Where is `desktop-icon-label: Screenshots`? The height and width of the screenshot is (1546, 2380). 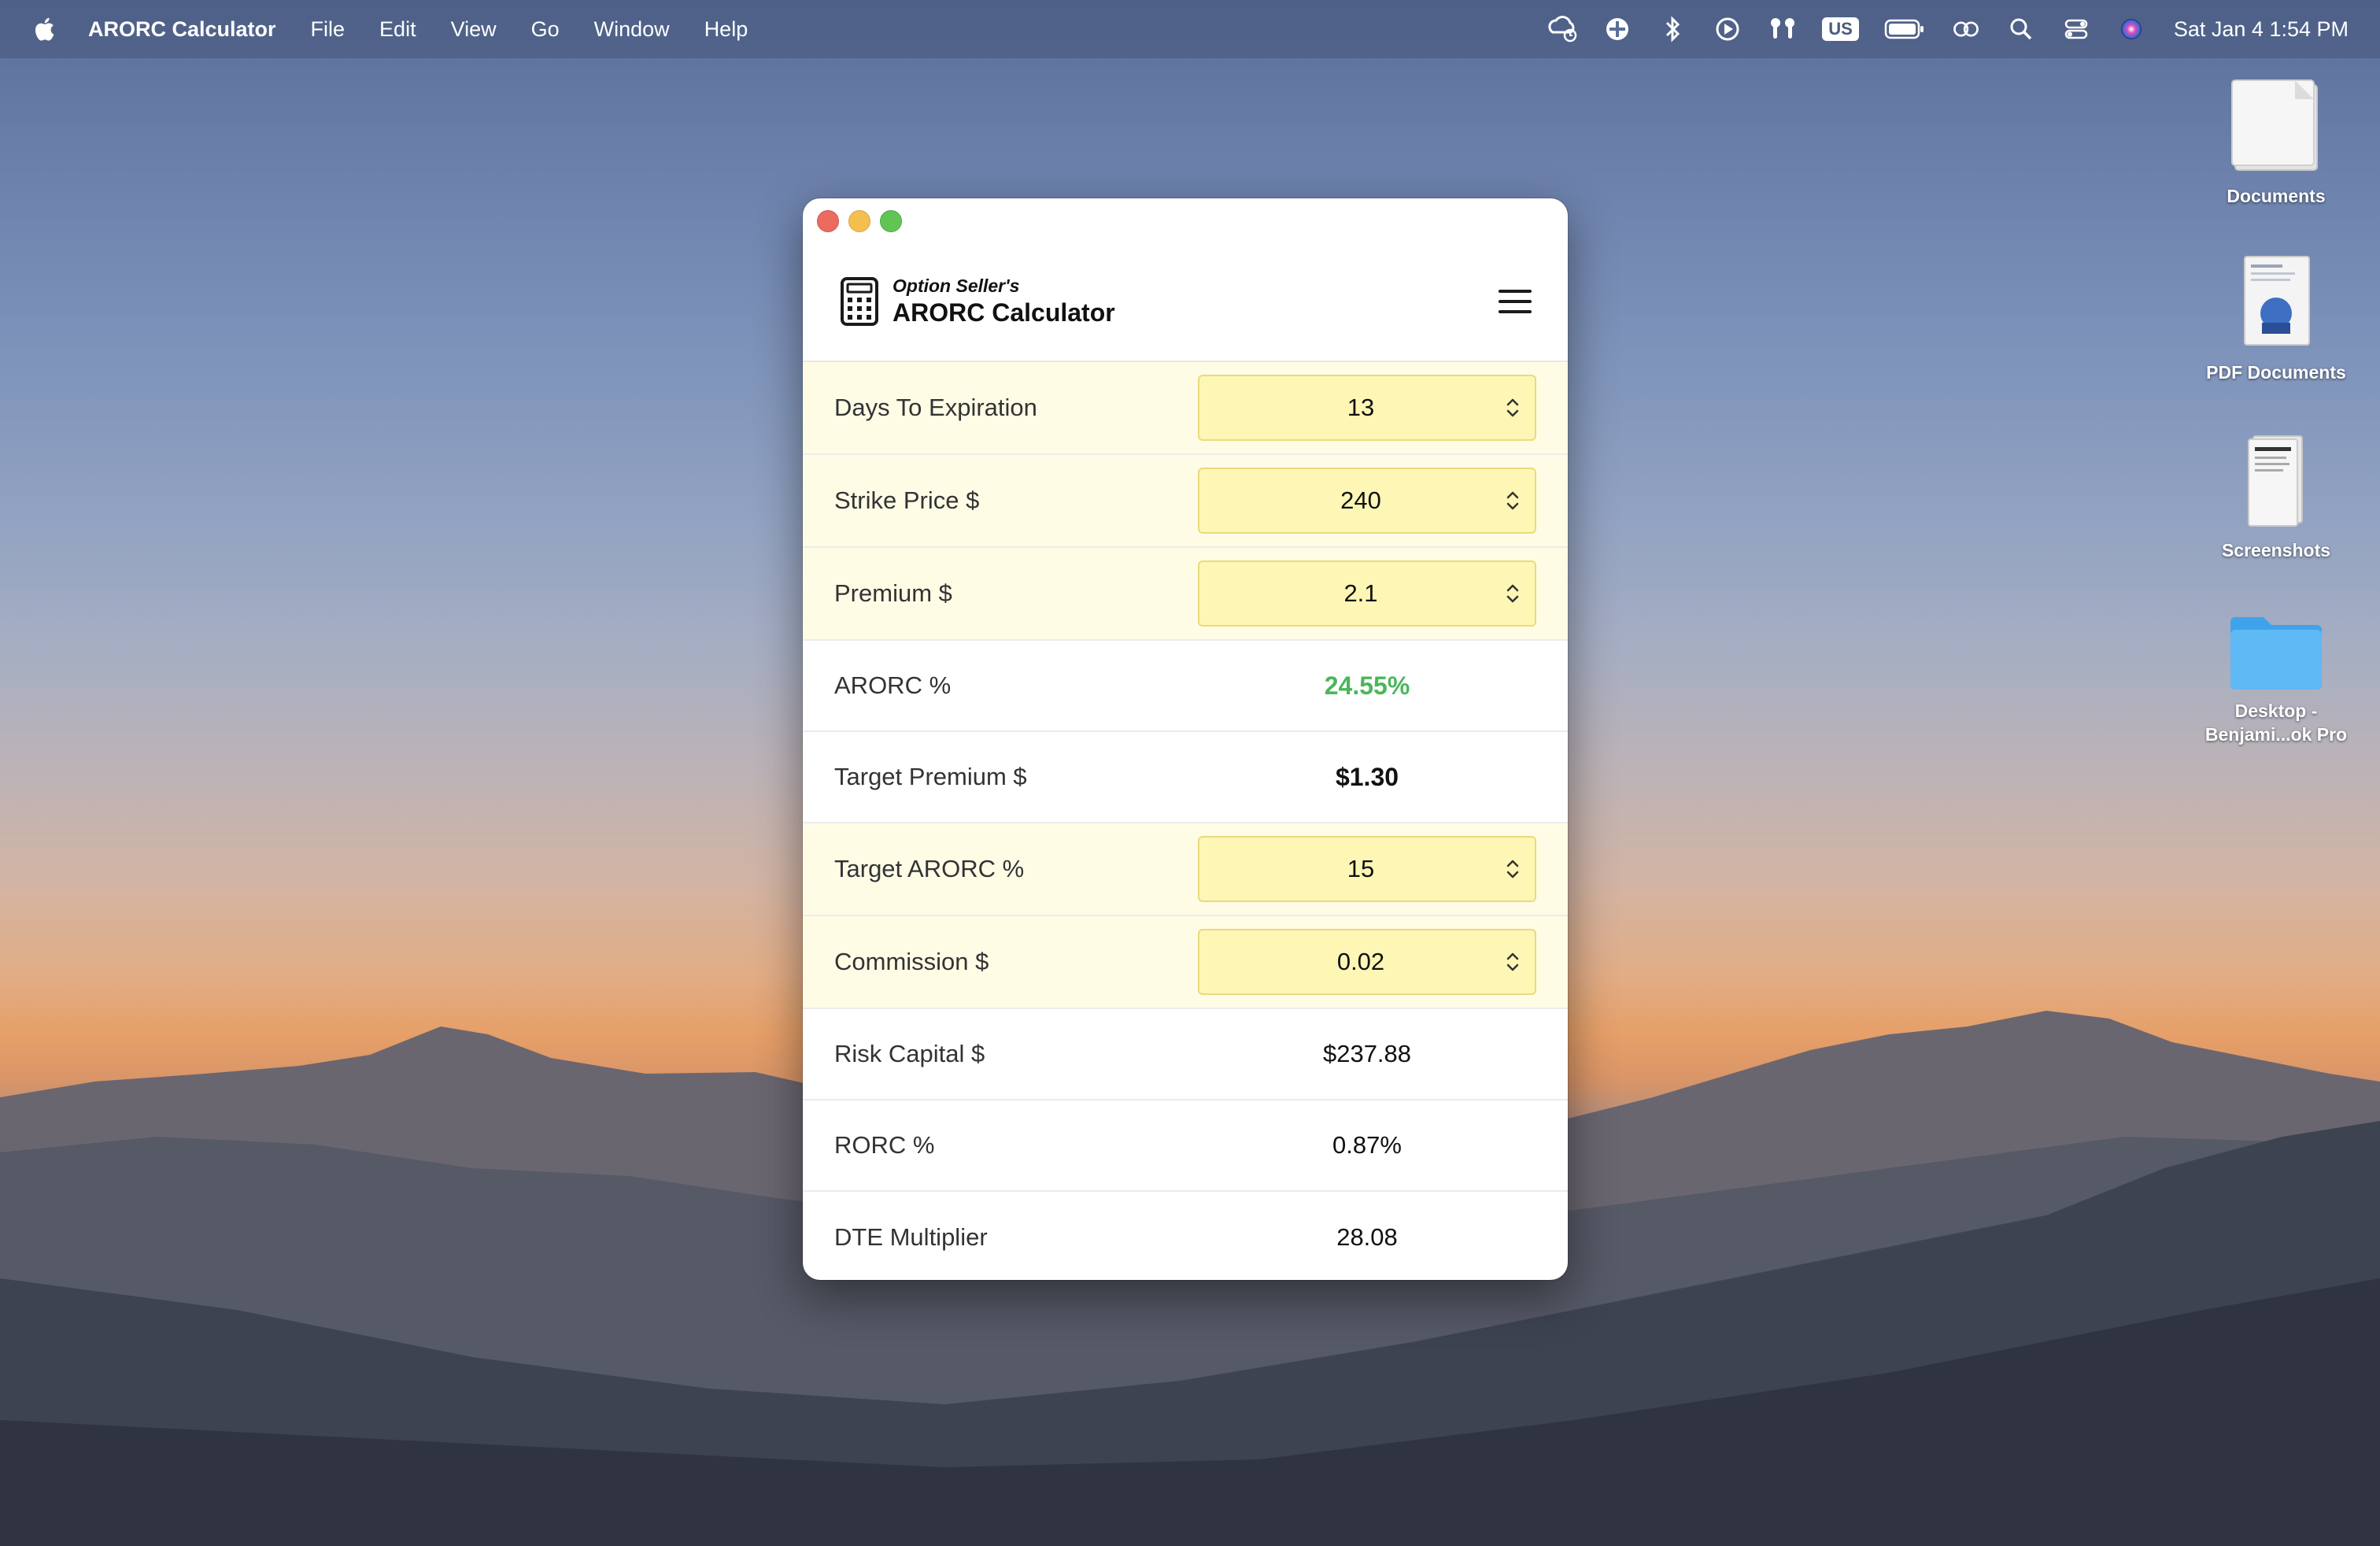
desktop-icon-label: Screenshots is located at coordinates (2276, 550).